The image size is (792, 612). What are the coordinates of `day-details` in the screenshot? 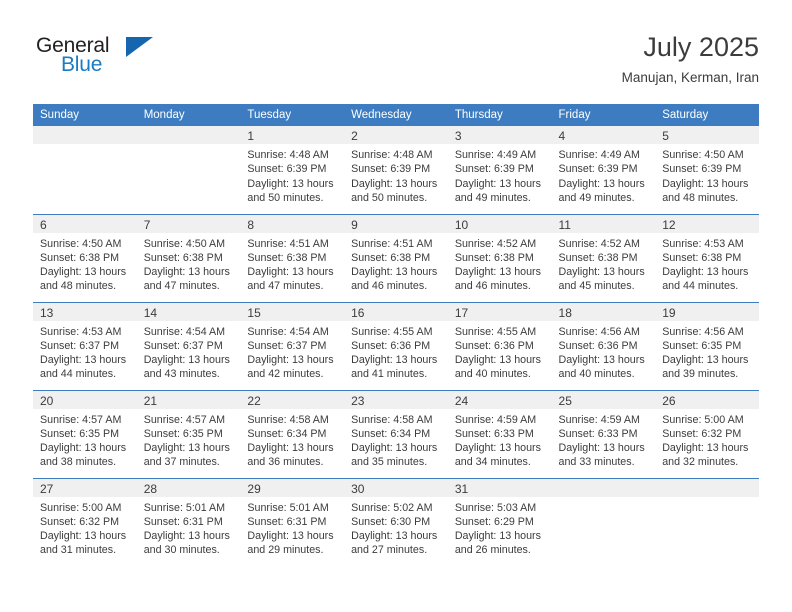 It's located at (707, 499).